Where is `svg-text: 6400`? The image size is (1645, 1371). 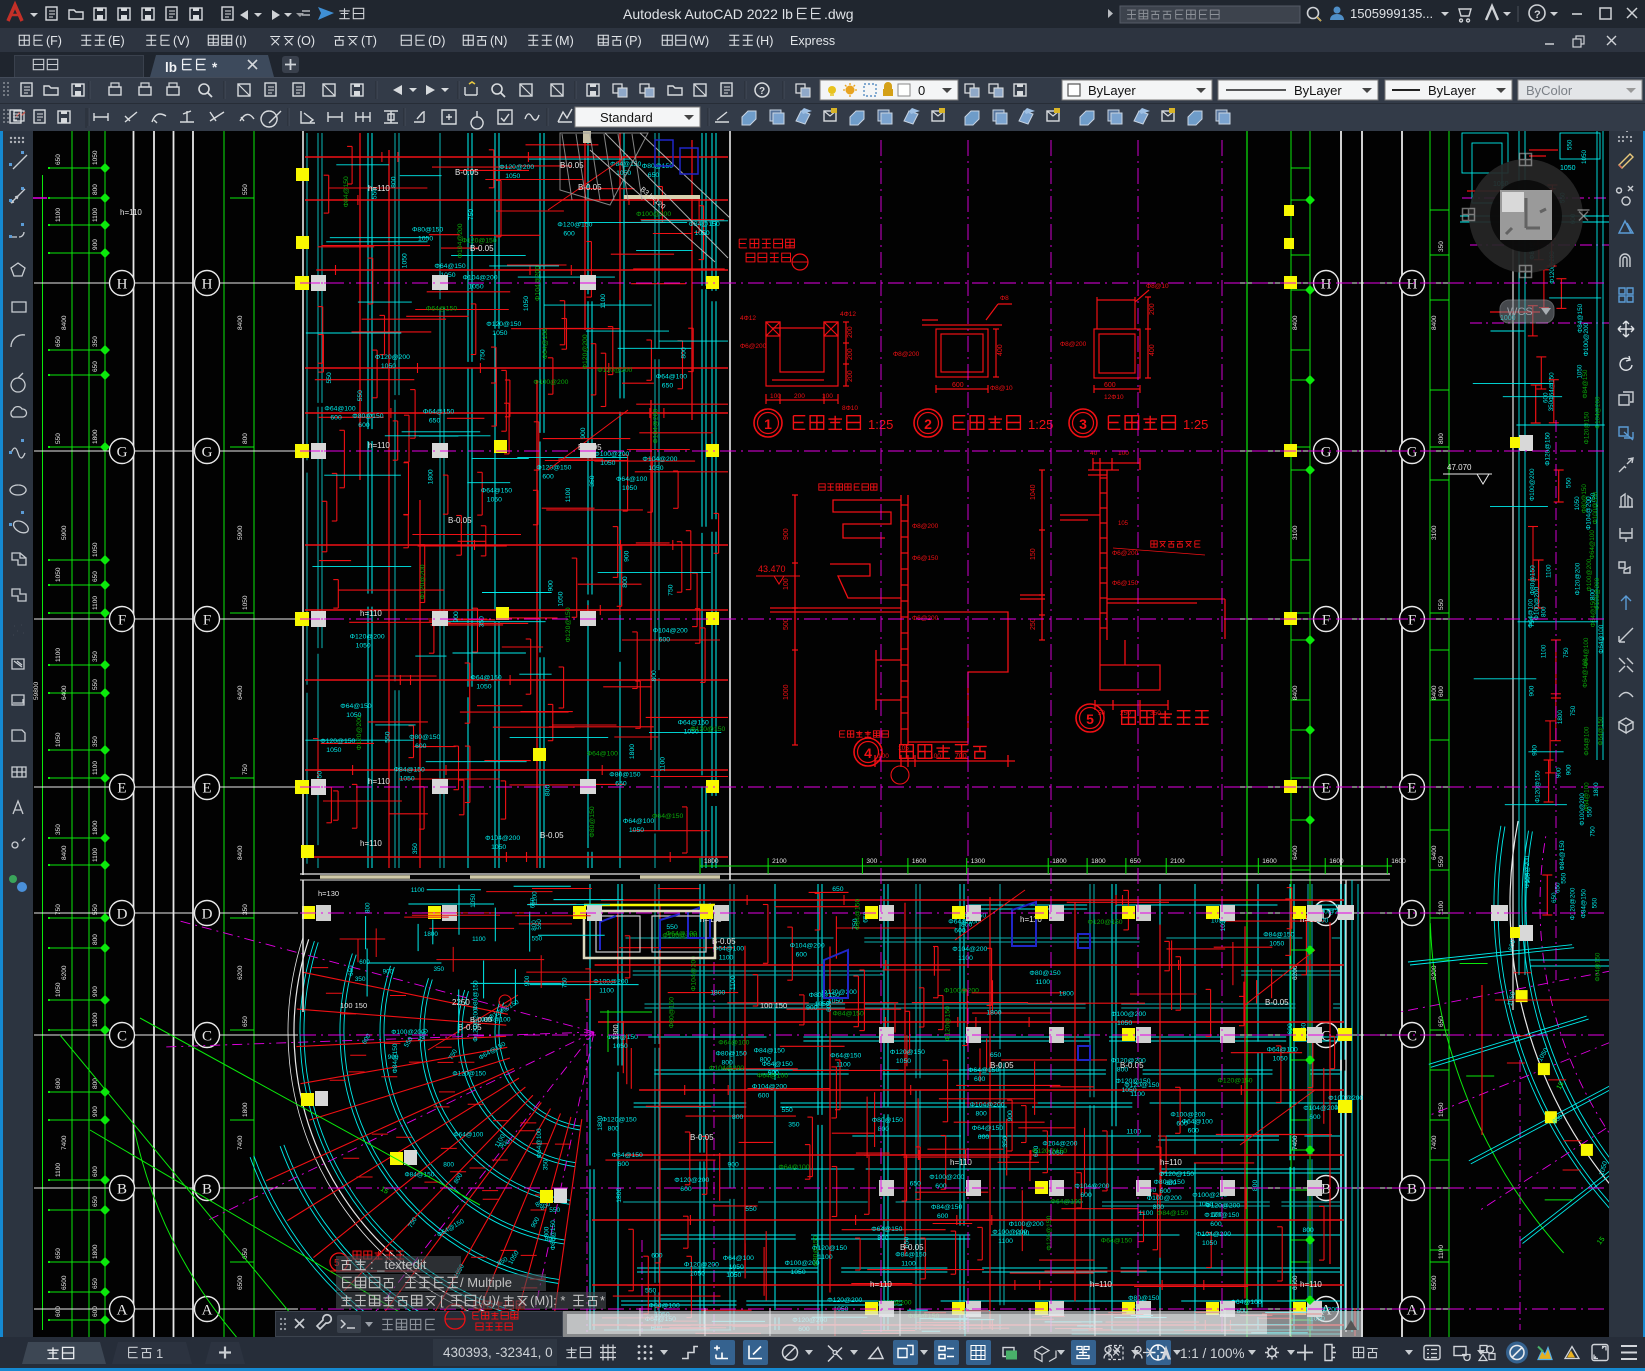 svg-text: 6400 is located at coordinates (1434, 852).